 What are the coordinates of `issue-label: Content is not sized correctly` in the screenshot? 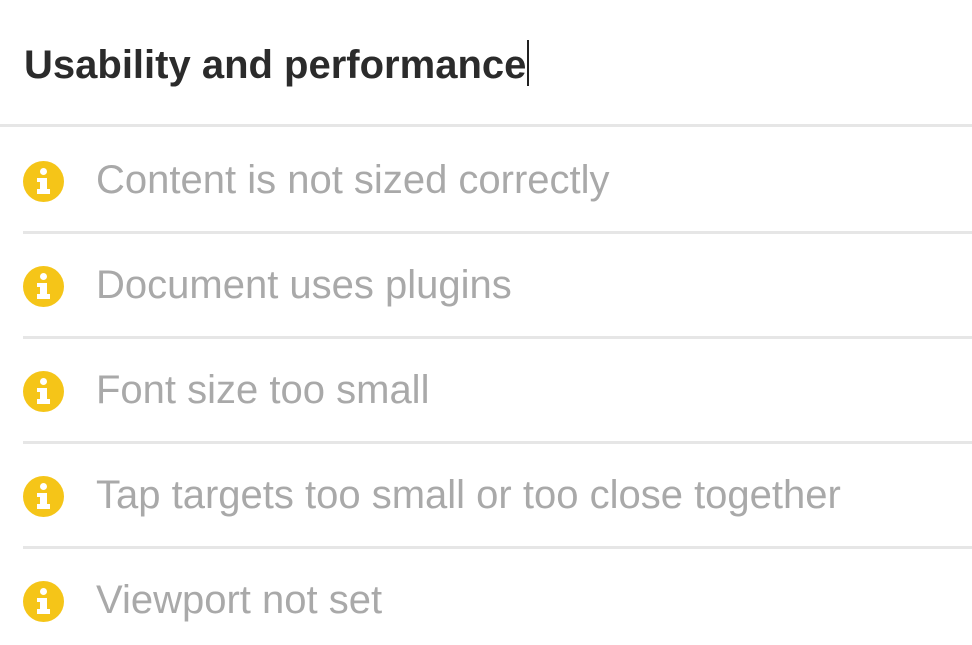 It's located at (353, 180).